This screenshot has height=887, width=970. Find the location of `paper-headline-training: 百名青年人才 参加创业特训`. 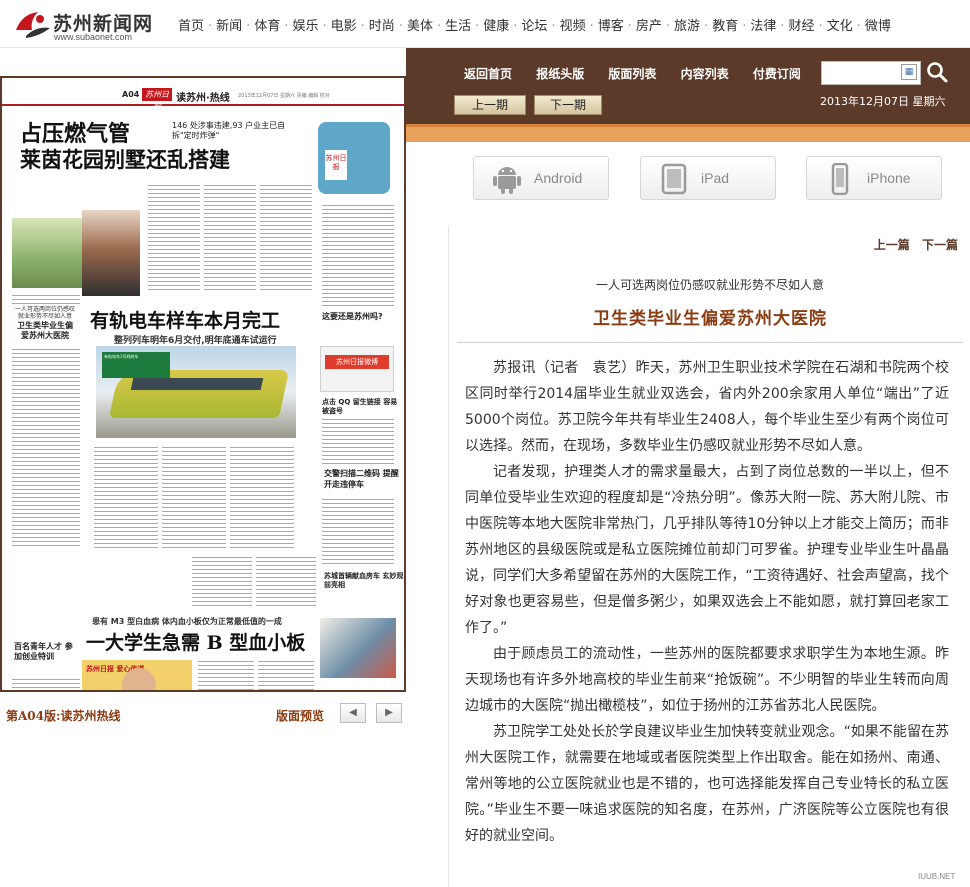

paper-headline-training: 百名青年人才 参加创业特训 is located at coordinates (45, 652).